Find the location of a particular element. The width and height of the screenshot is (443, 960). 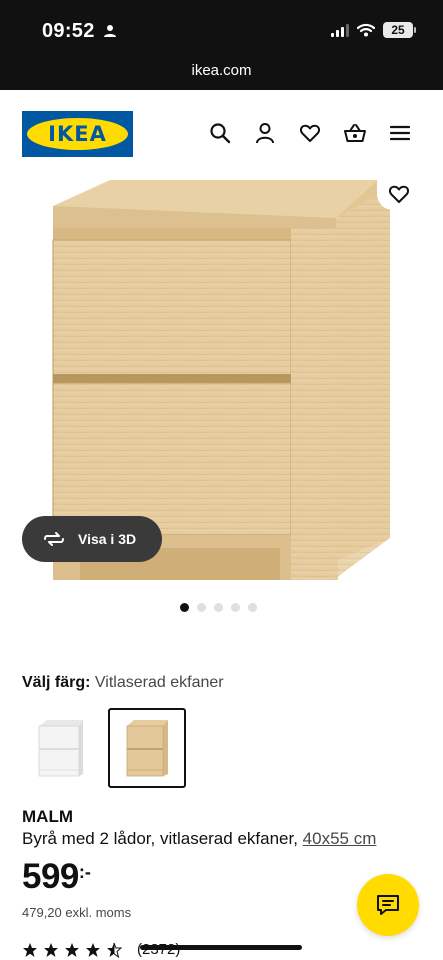

swatch-oak-veneer is located at coordinates (147, 748).